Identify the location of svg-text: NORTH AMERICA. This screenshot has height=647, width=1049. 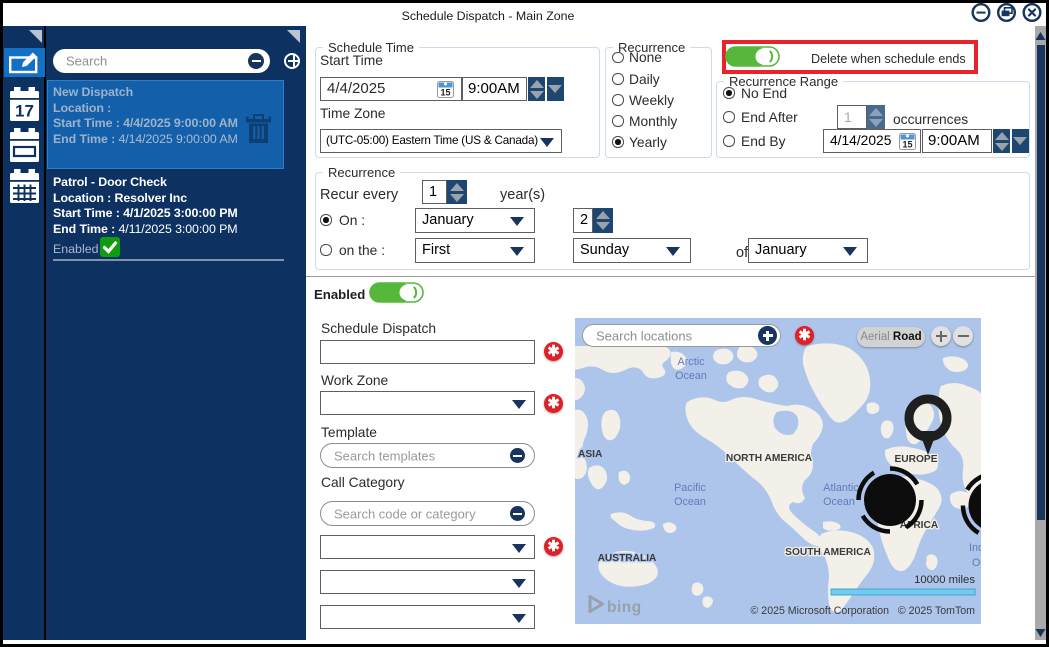
(769, 458).